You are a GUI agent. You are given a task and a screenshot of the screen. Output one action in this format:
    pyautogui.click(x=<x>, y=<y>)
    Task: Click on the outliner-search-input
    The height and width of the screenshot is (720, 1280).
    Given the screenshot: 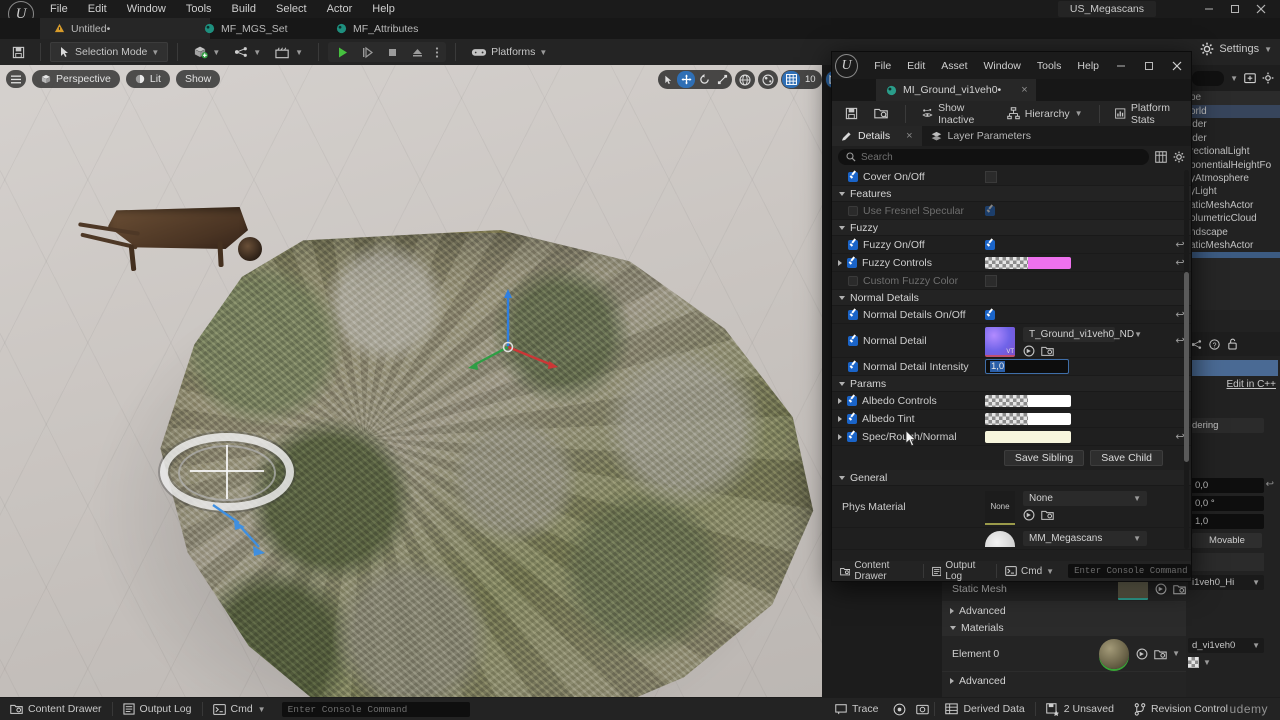 What is the action you would take?
    pyautogui.click(x=1208, y=78)
    